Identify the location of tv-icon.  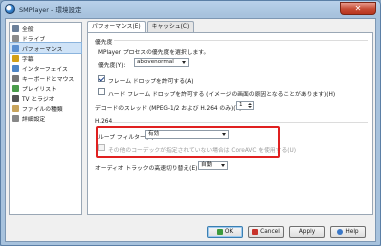
(15, 98).